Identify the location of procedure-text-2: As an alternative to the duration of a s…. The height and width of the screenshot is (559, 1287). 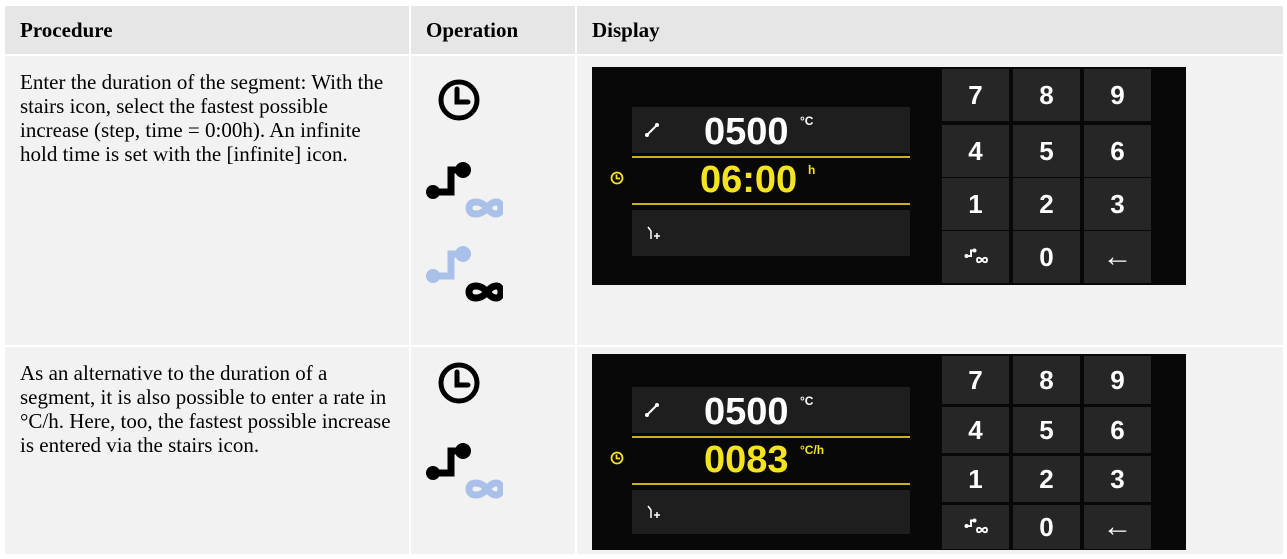
(205, 409).